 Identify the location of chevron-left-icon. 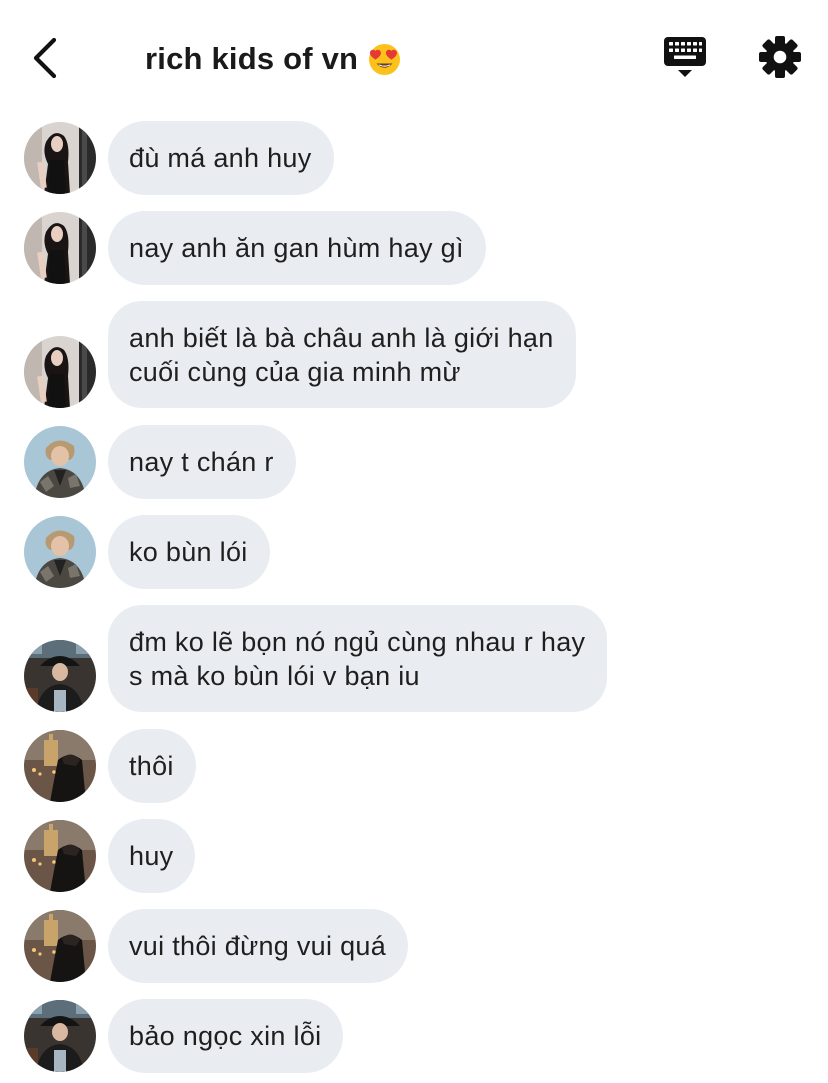
(45, 58).